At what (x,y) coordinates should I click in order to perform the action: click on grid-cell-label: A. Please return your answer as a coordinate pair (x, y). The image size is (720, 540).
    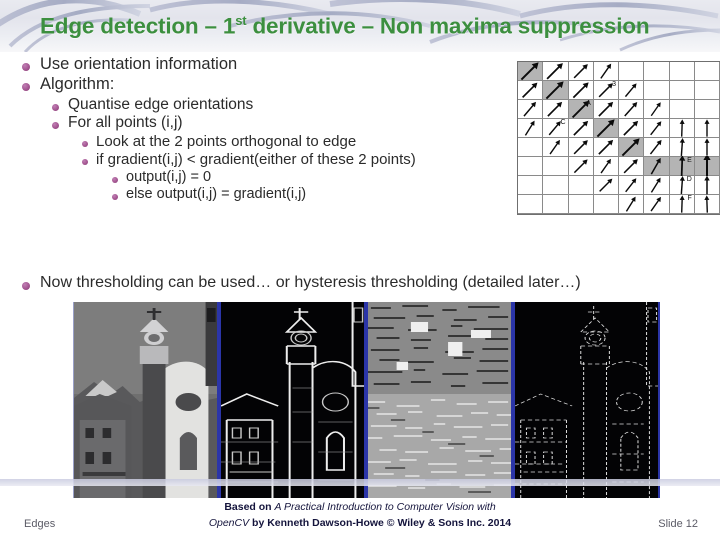
    Looking at the image, I should click on (588, 103).